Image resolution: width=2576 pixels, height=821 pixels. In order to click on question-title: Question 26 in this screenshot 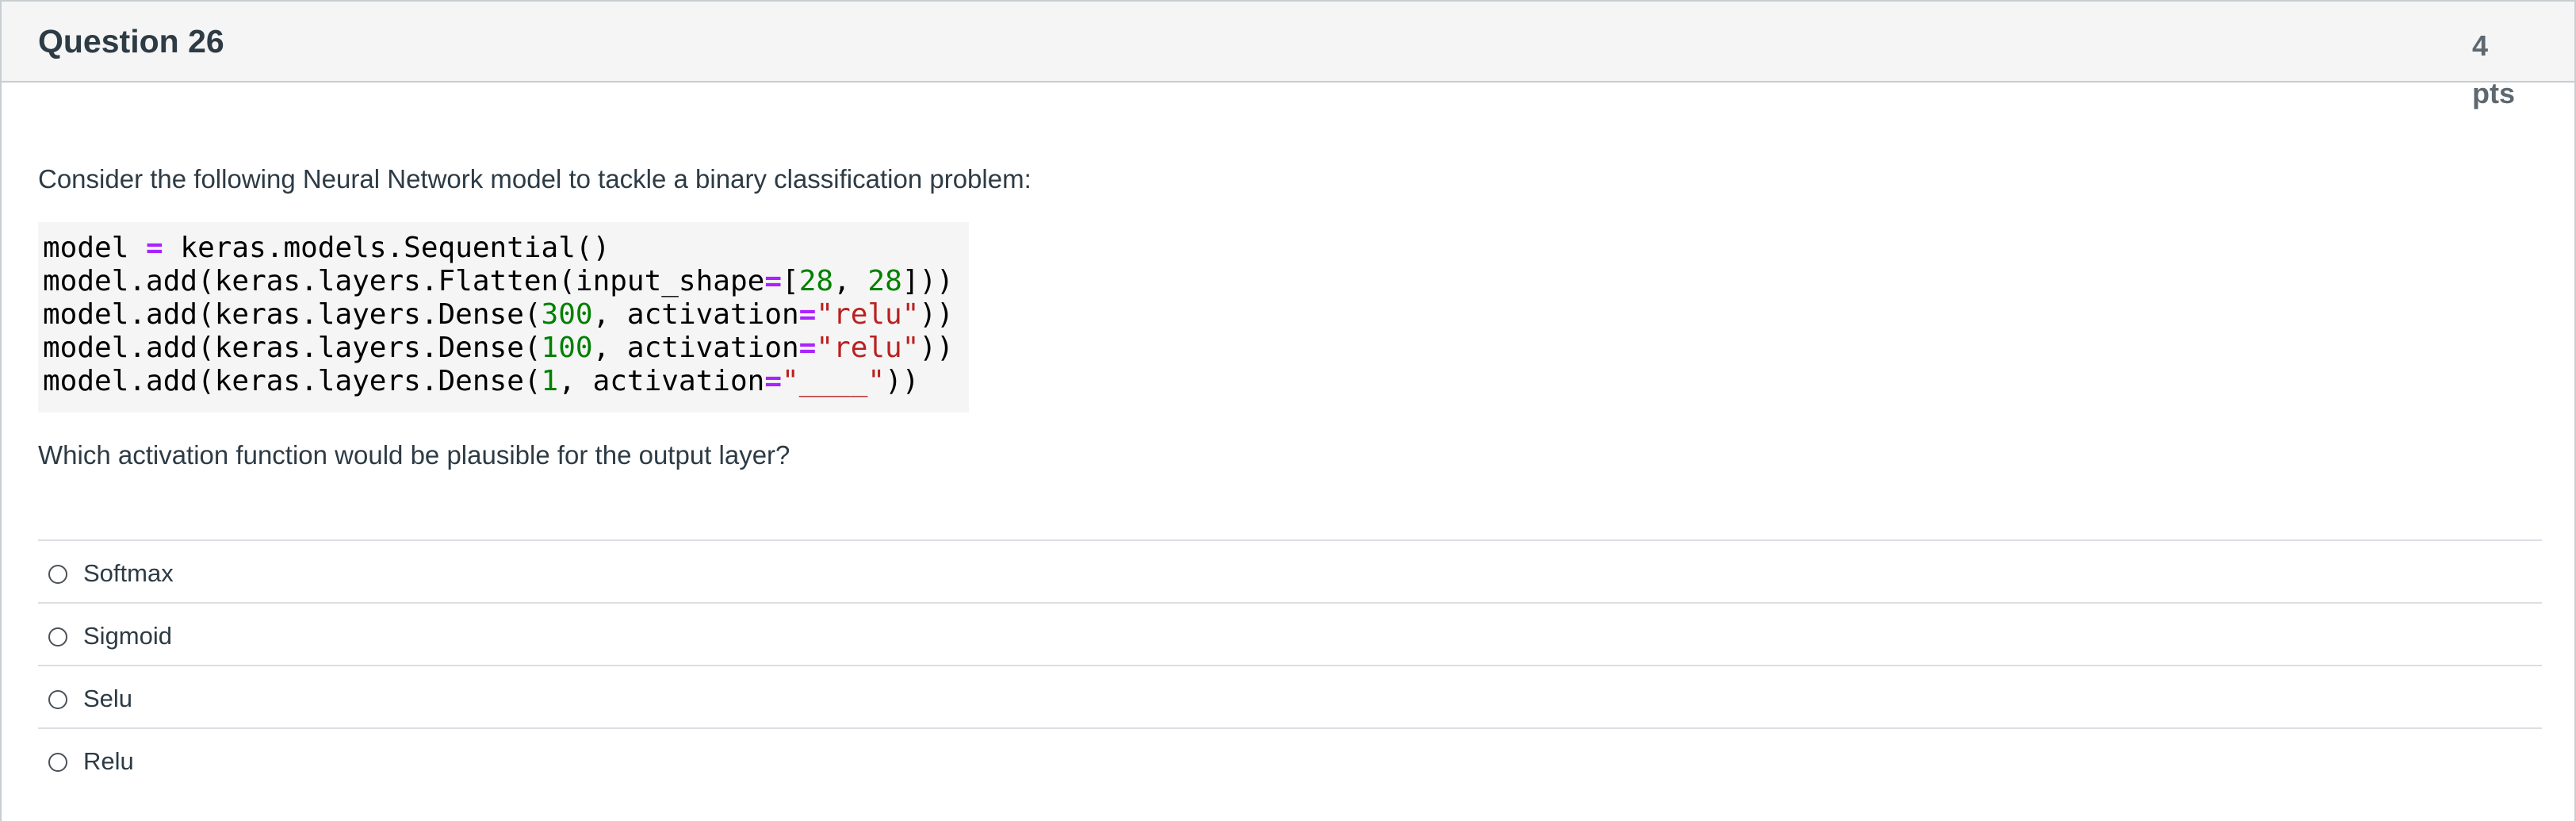, I will do `click(131, 41)`.